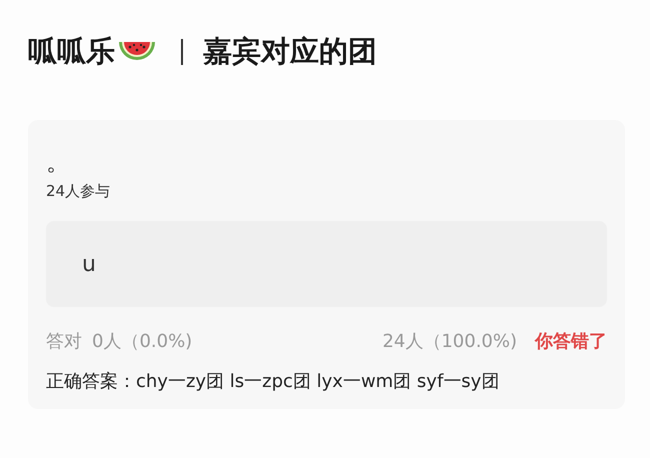  What do you see at coordinates (290, 51) in the screenshot?
I see `page-subtitle: 嘉宾对应的团` at bounding box center [290, 51].